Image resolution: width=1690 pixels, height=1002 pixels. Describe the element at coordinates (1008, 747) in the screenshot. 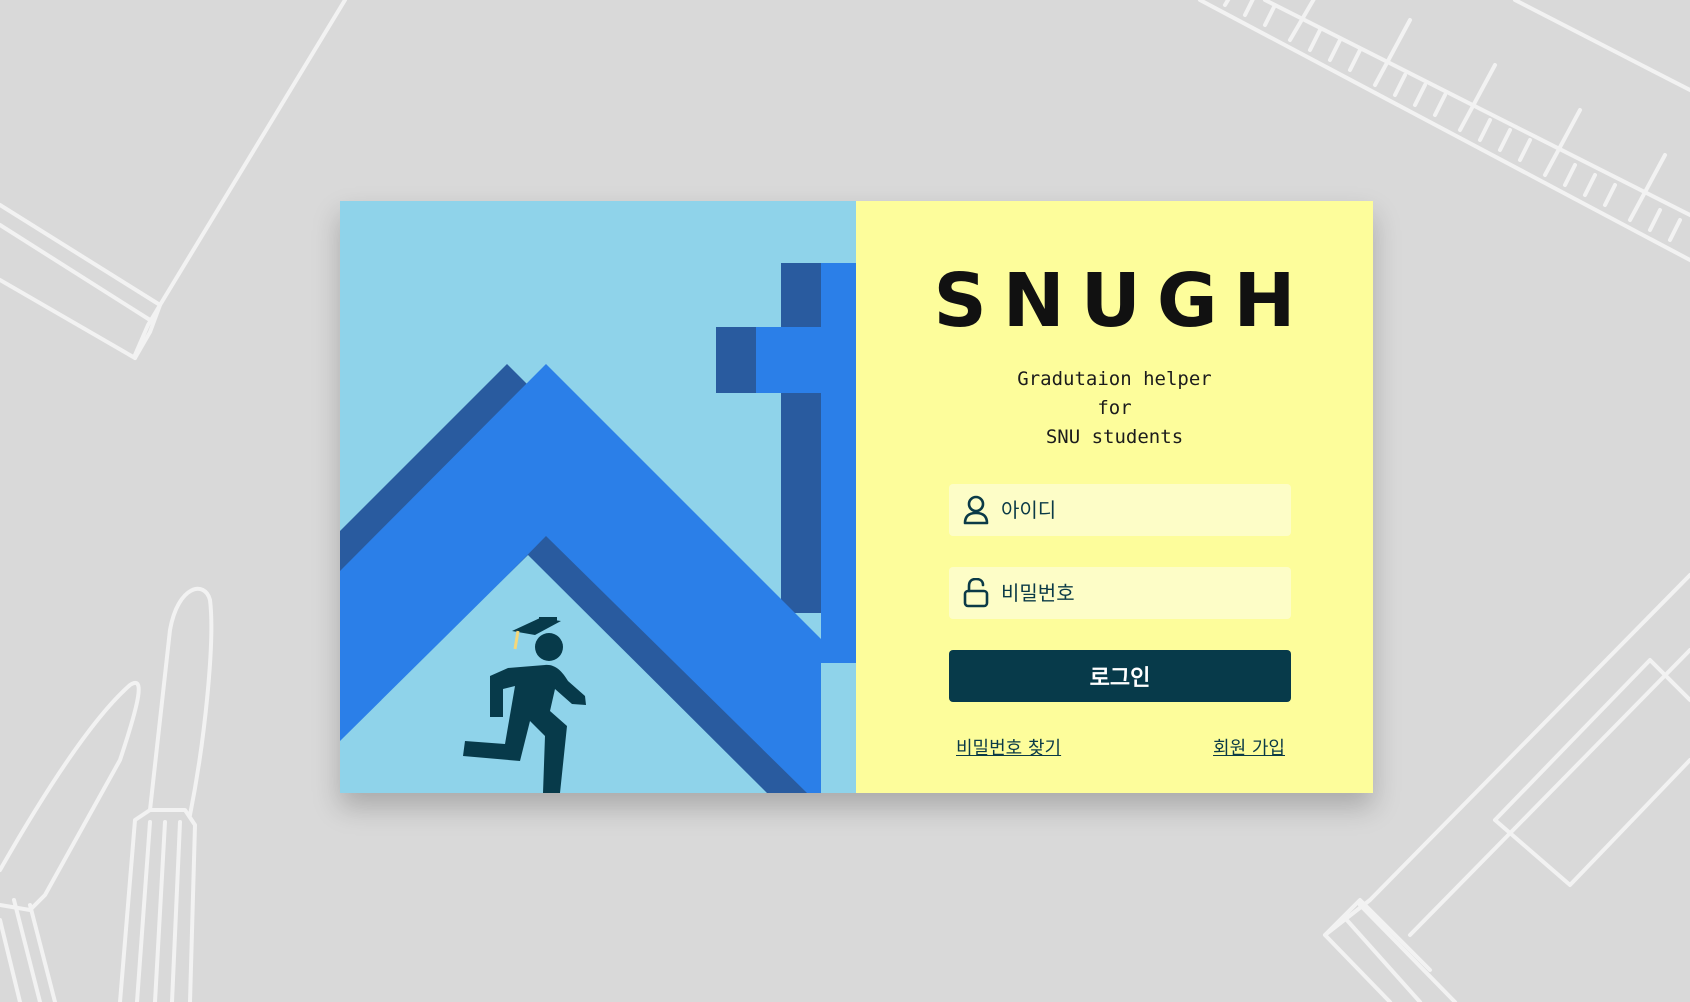

I see `find-password-link: 비밀번호 찾기` at that location.